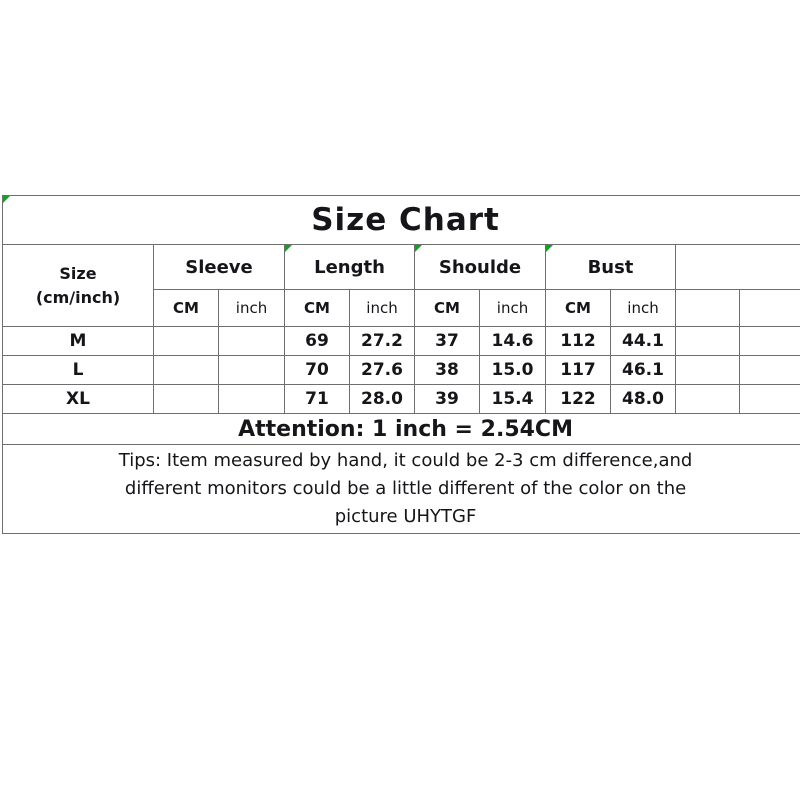 The width and height of the screenshot is (800, 800). Describe the element at coordinates (512, 399) in the screenshot. I see `cell-xl-shoulde-inch: 15.4` at that location.